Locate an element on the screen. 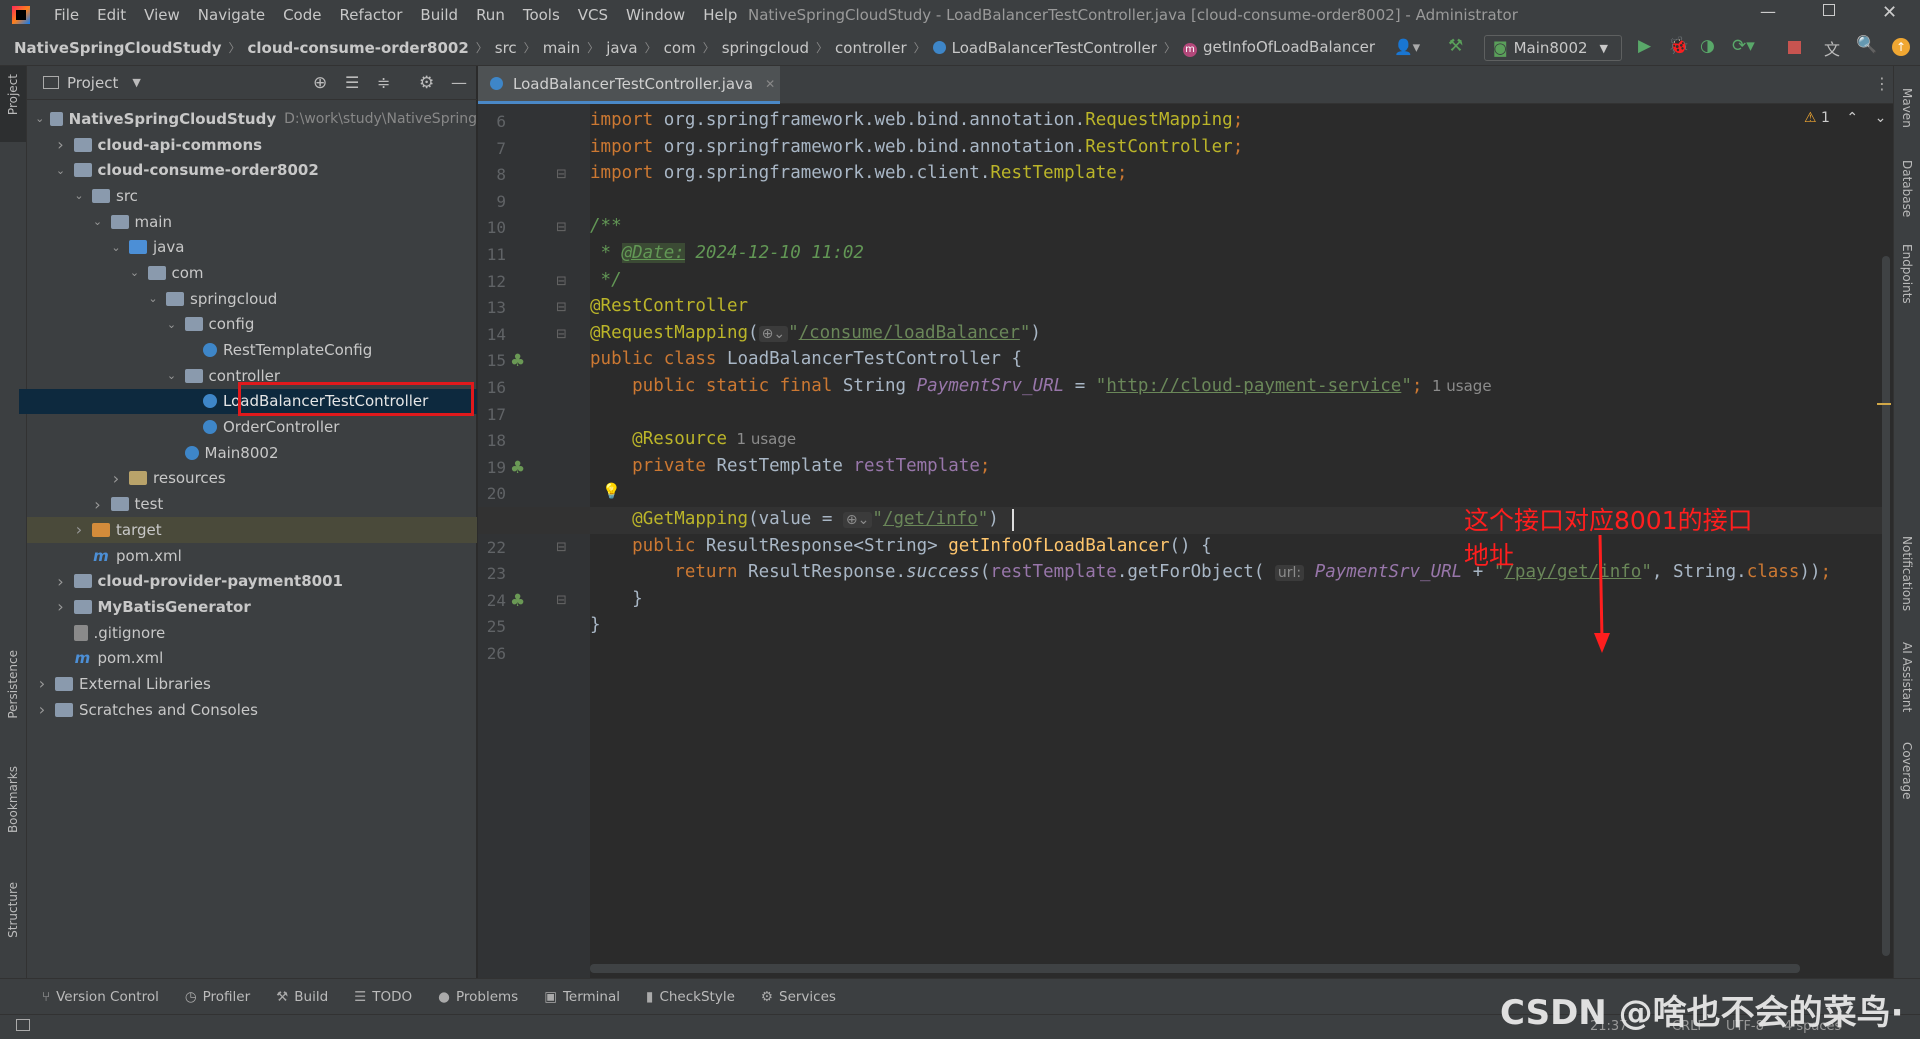 Image resolution: width=1920 pixels, height=1039 pixels. next-highlight-icon: ⌄ is located at coordinates (1881, 118).